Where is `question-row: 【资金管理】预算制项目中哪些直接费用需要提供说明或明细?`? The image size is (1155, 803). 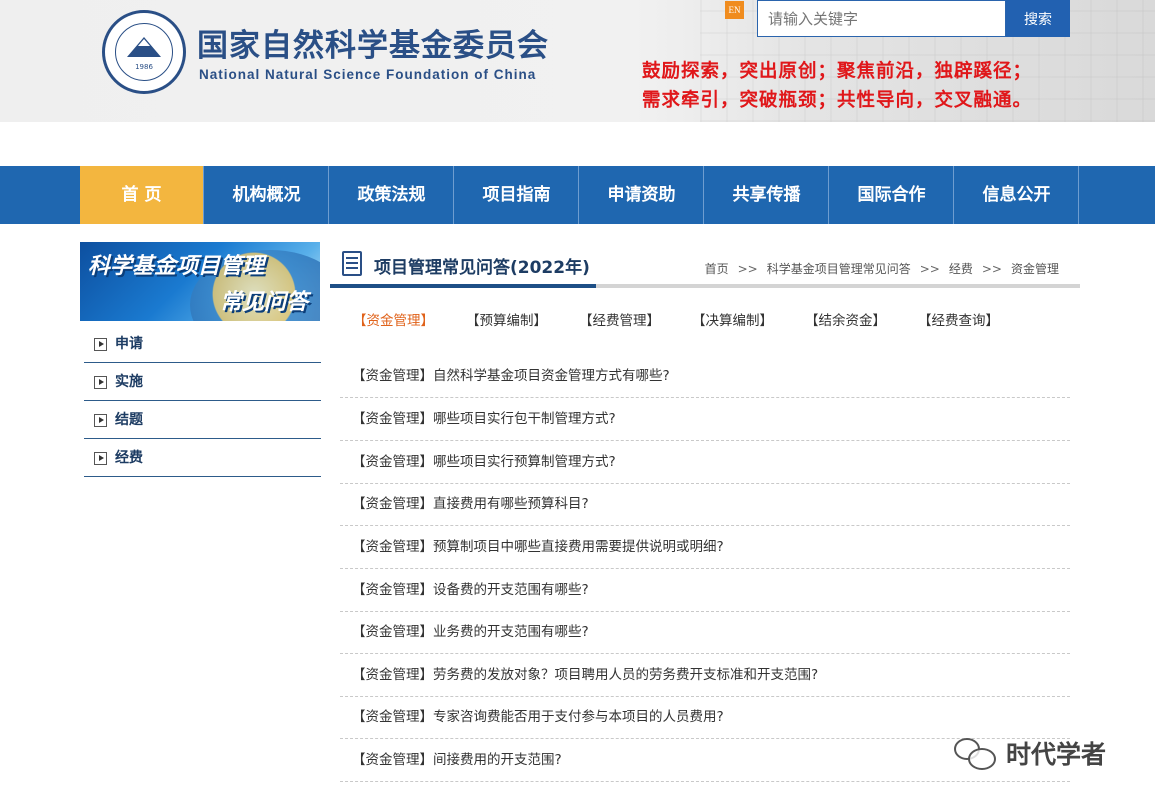 question-row: 【资金管理】预算制项目中哪些直接费用需要提供说明或明细? is located at coordinates (705, 547).